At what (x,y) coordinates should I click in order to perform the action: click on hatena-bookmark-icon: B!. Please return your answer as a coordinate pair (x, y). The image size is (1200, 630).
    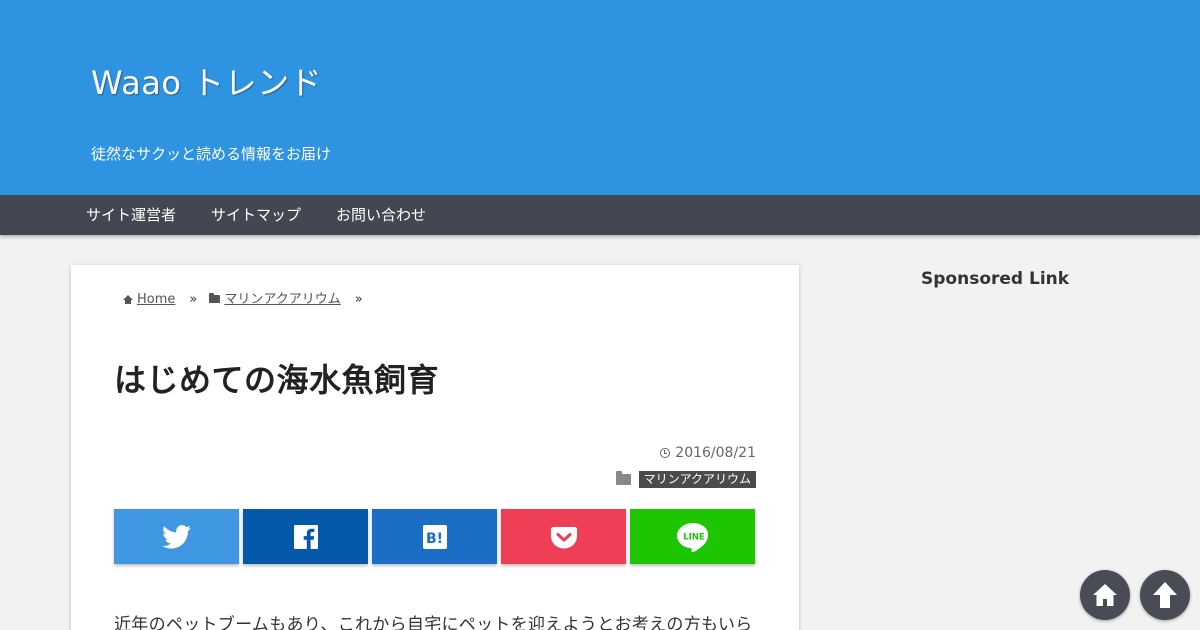
    Looking at the image, I should click on (434, 536).